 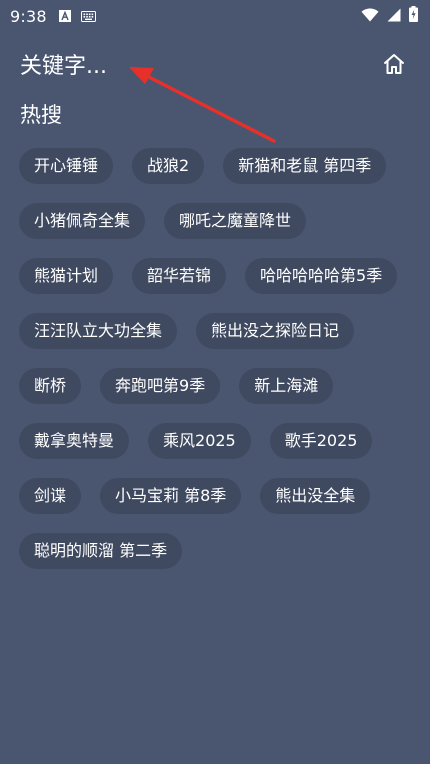 I want to click on hot-search-tag: 战狼2, so click(x=168, y=166).